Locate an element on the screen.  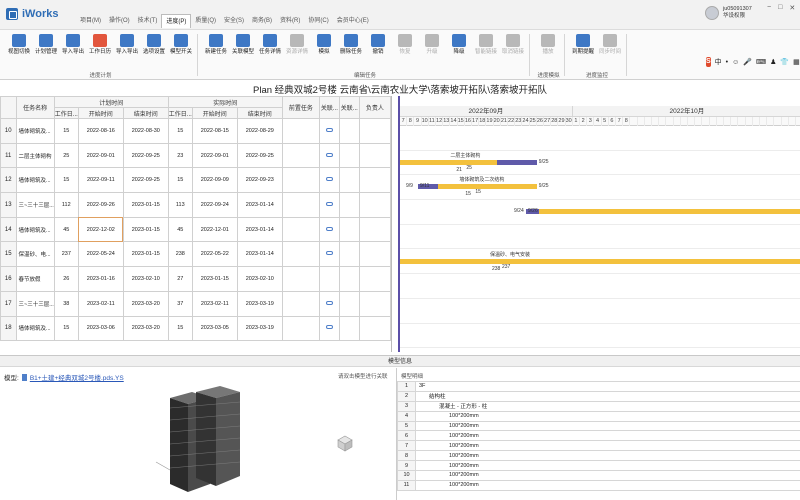
plan-start-cell: 2023-03-06 is located at coordinates (100, 328).